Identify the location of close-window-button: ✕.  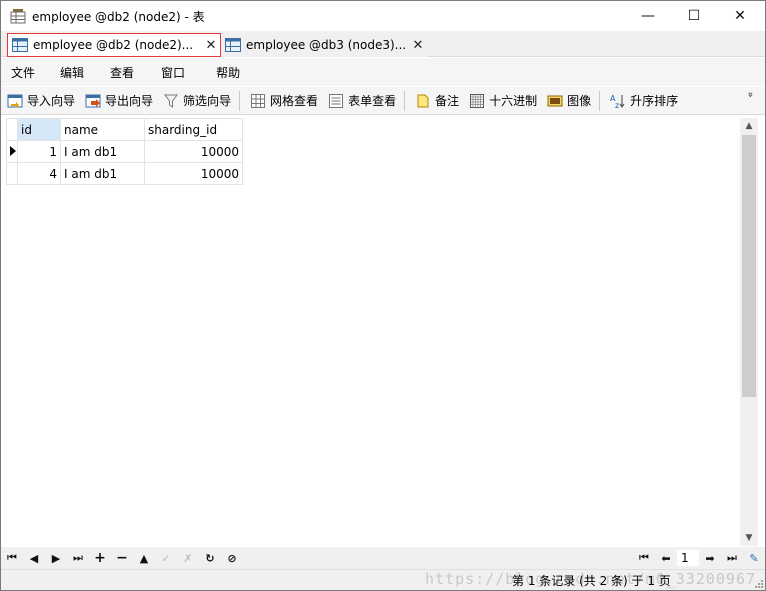
(740, 16).